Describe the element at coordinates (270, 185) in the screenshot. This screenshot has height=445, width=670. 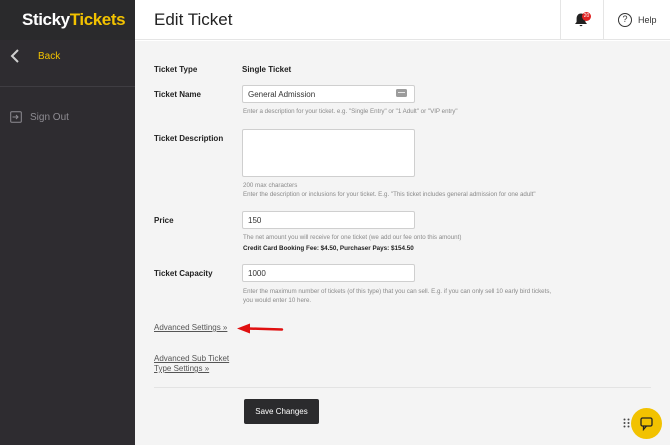
I see `ticket-description-max-chars: 200 max characters` at that location.